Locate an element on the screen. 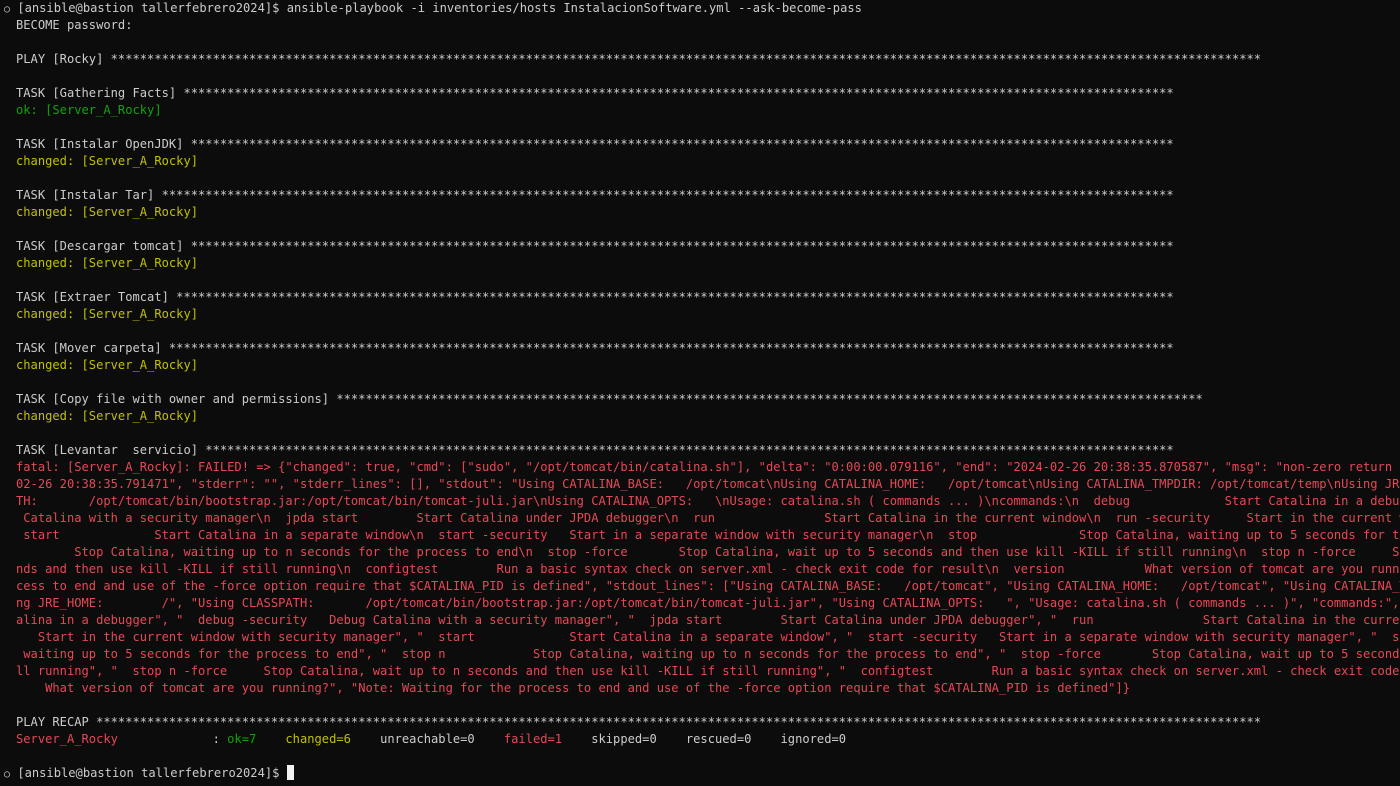 The height and width of the screenshot is (786, 1400). recap-ignored: ignored=0 is located at coordinates (813, 739).